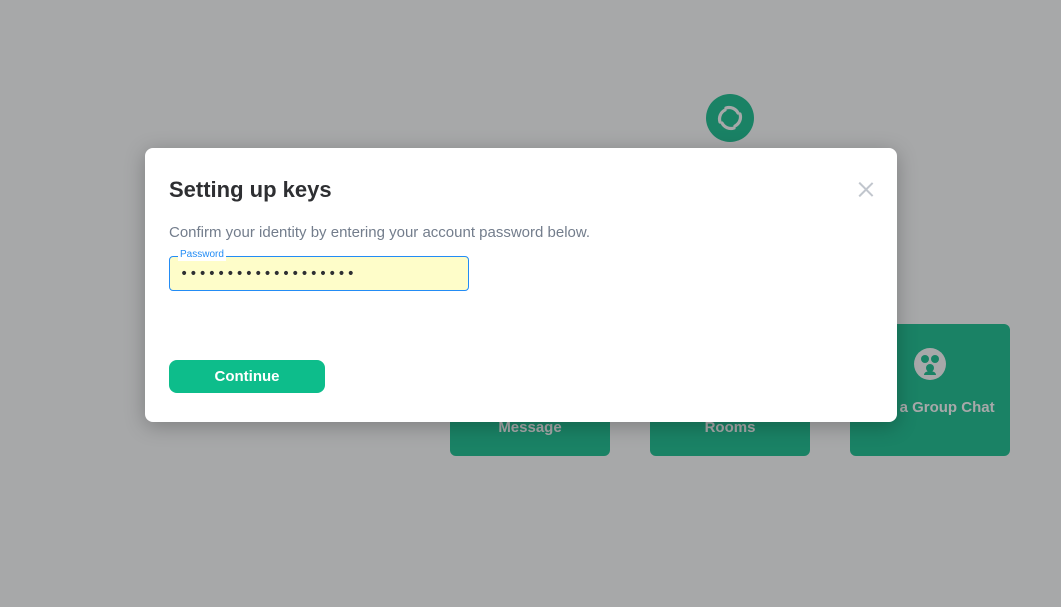 The width and height of the screenshot is (1061, 607). I want to click on password-field-label: Password, so click(202, 255).